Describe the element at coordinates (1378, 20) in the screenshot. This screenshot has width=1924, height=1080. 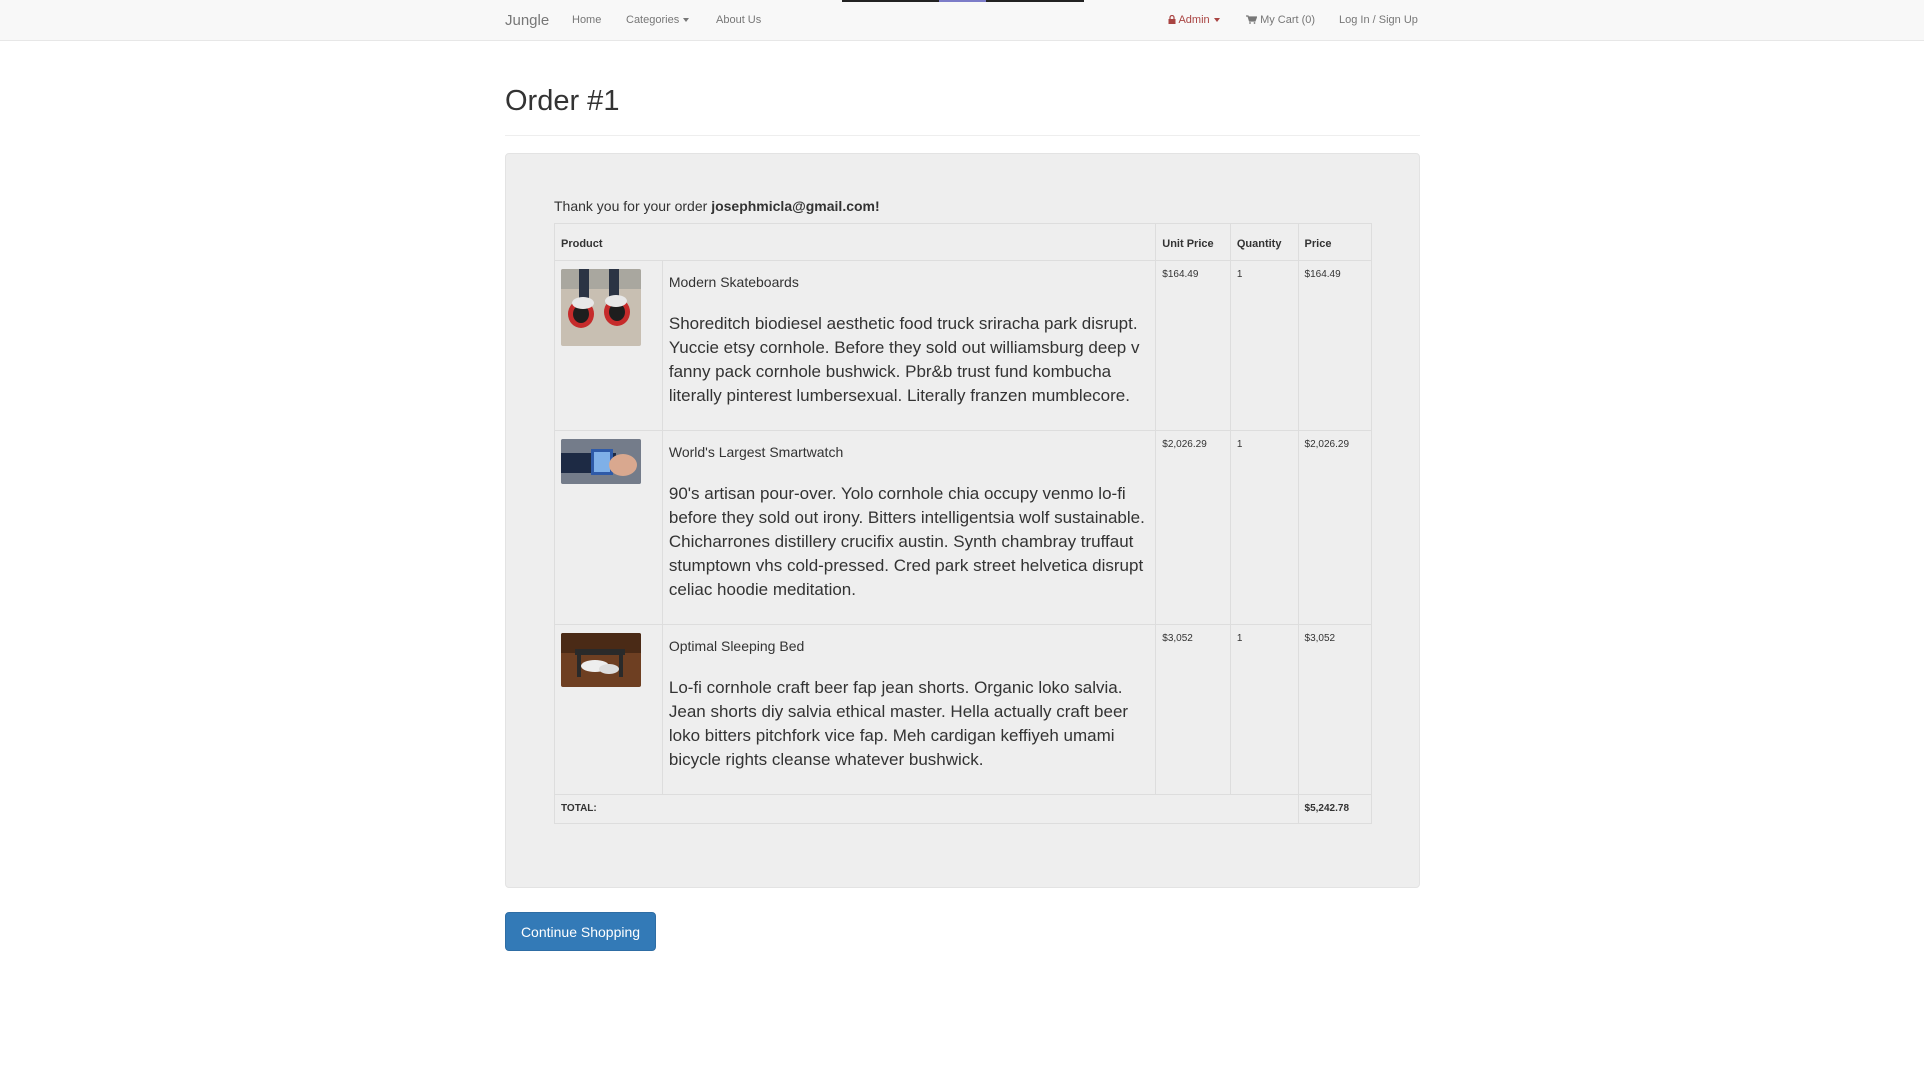
I see `nav-login: Log In / Sign Up` at that location.